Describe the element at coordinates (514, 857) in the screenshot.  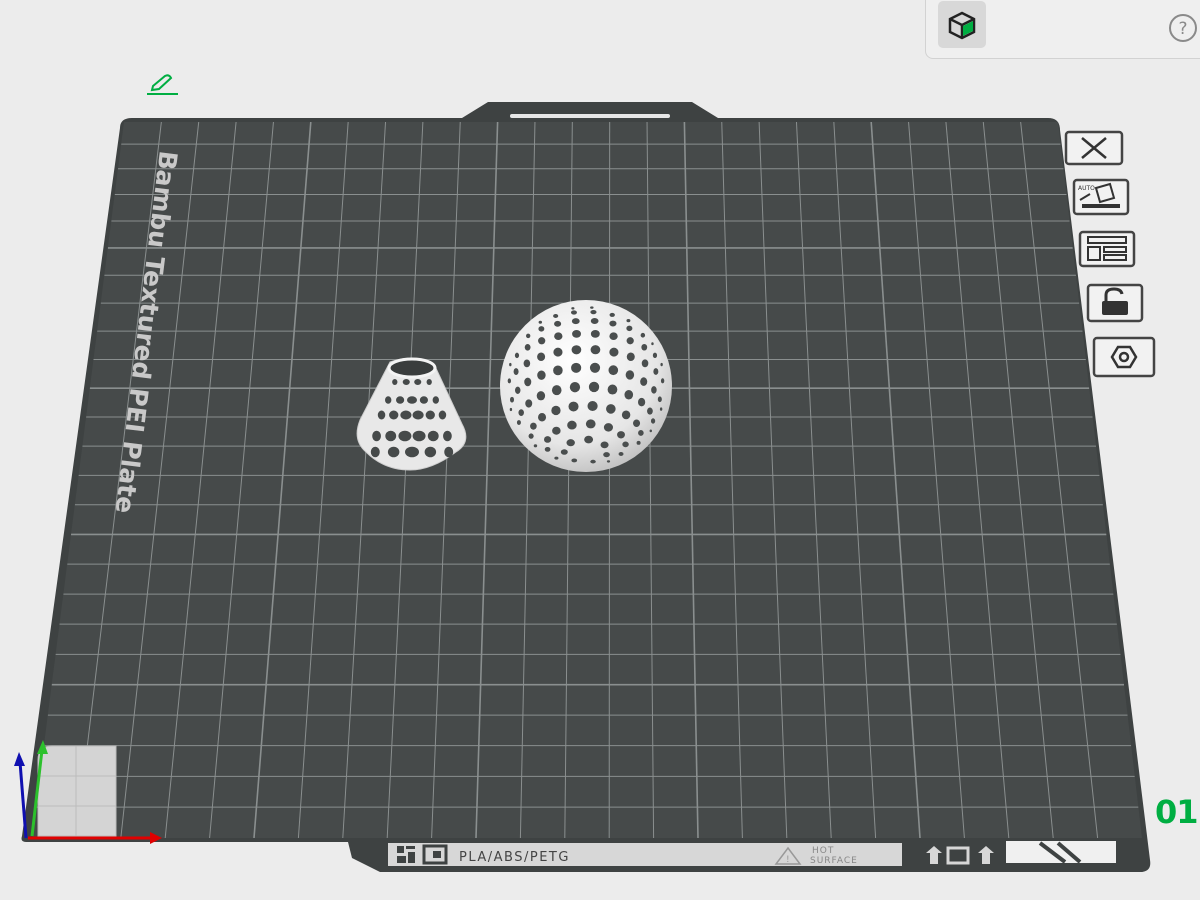
I see `plate-material-label: PLA/ABS/PETG` at that location.